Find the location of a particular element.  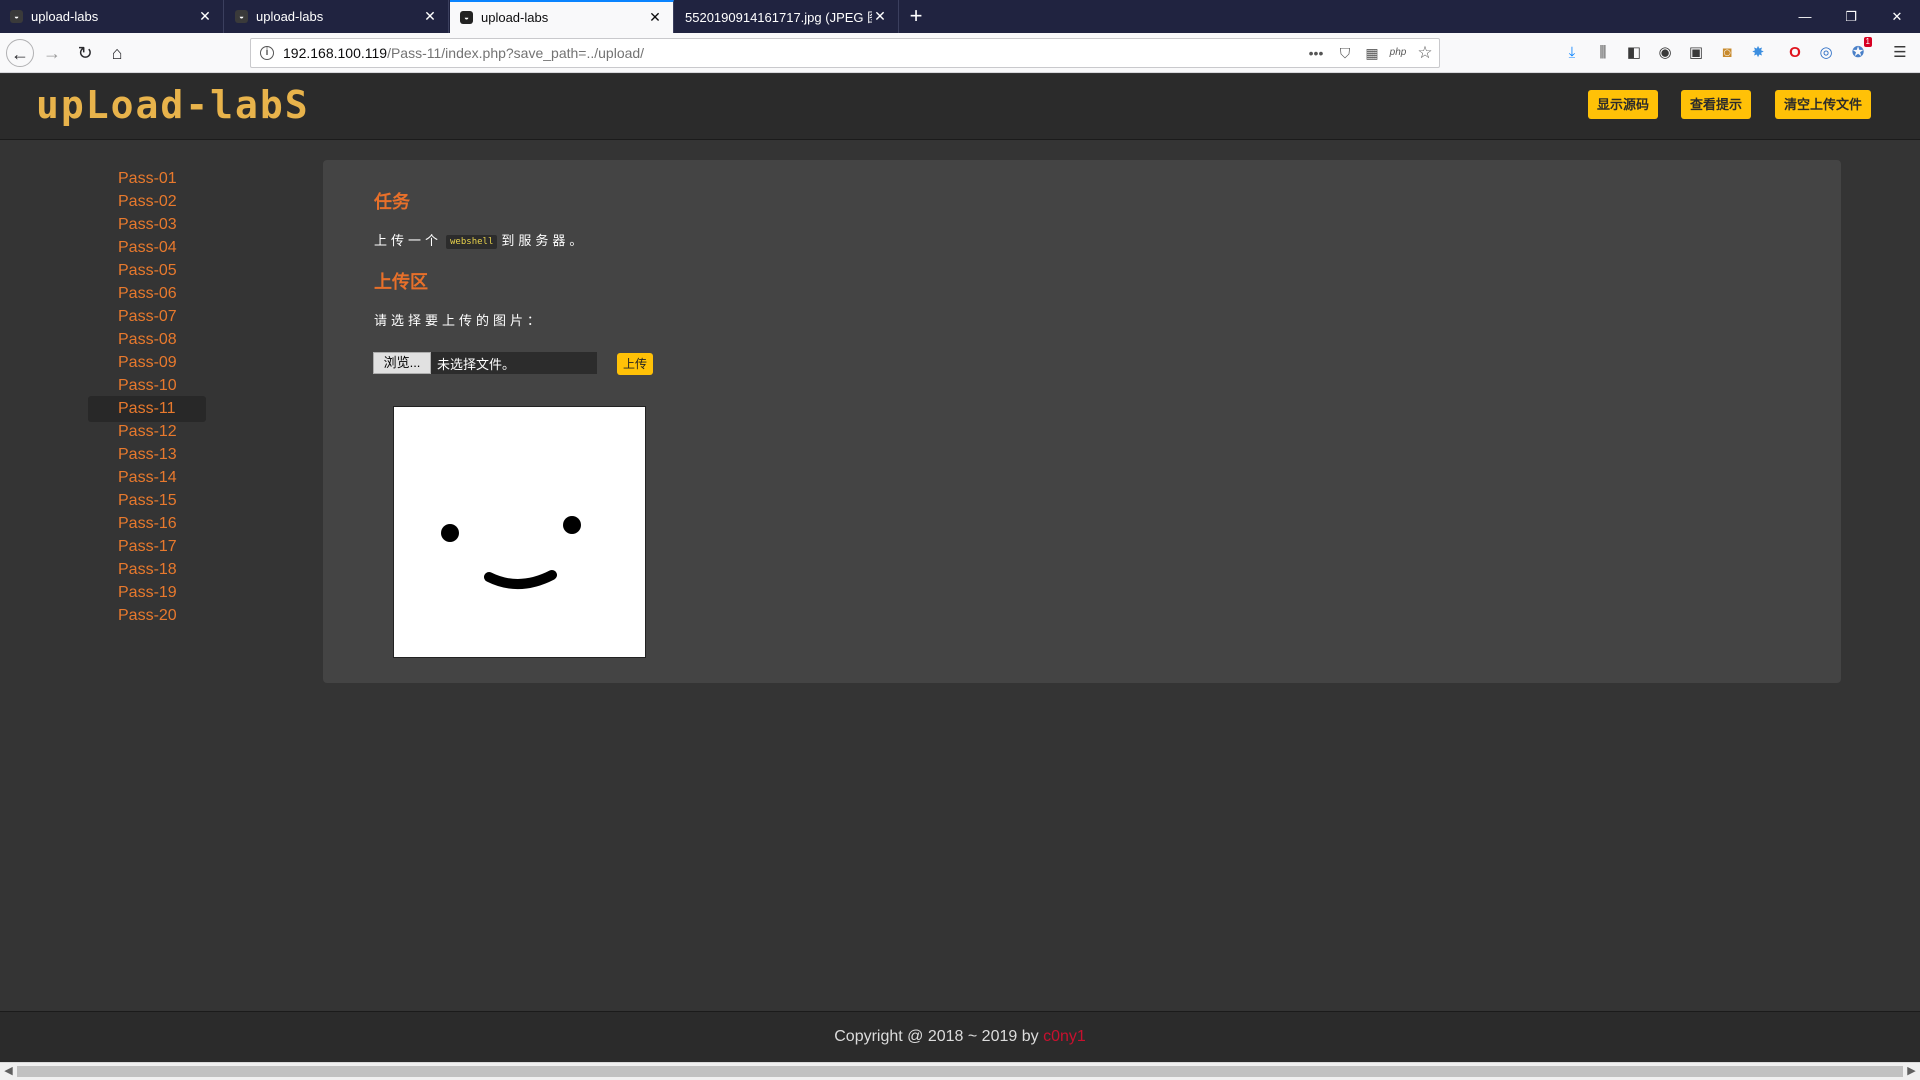

file-input: 浏览... 未选择文件。 is located at coordinates (485, 363).